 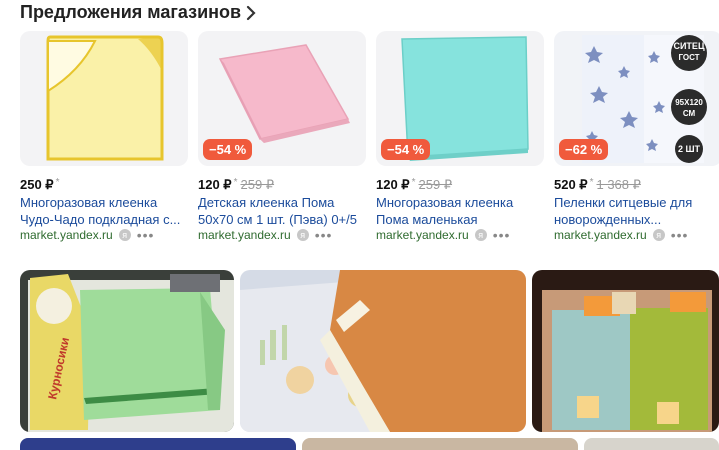 I want to click on image-result: Курносики, so click(x=127, y=351).